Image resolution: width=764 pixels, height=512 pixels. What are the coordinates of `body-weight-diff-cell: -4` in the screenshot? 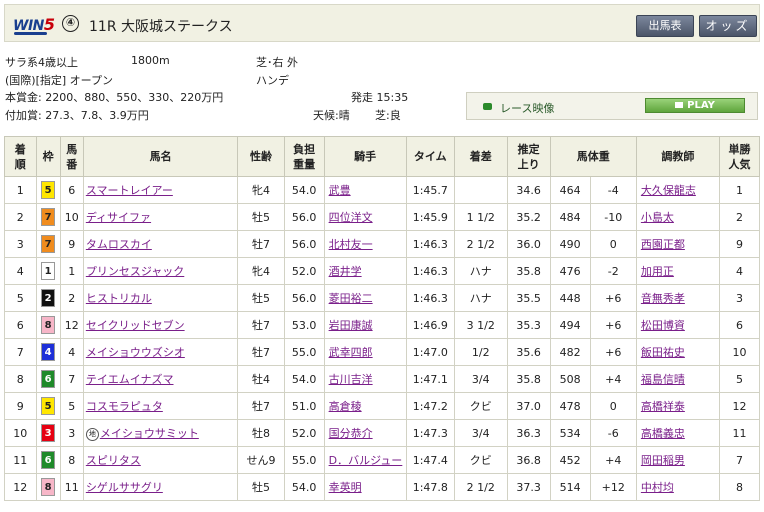 It's located at (613, 190).